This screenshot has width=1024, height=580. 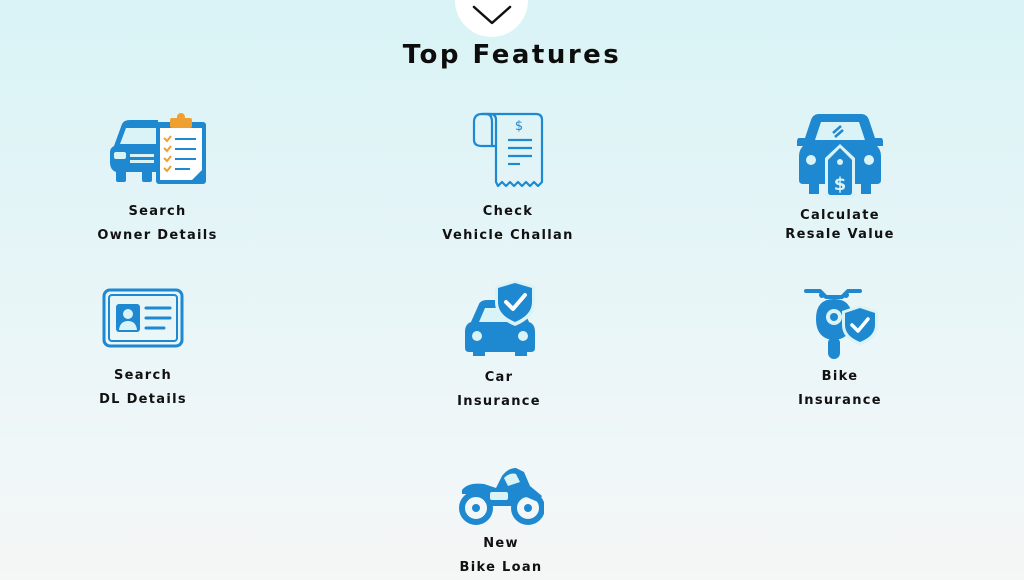 What do you see at coordinates (501, 567) in the screenshot?
I see `feature-label-line2: Bike Loan` at bounding box center [501, 567].